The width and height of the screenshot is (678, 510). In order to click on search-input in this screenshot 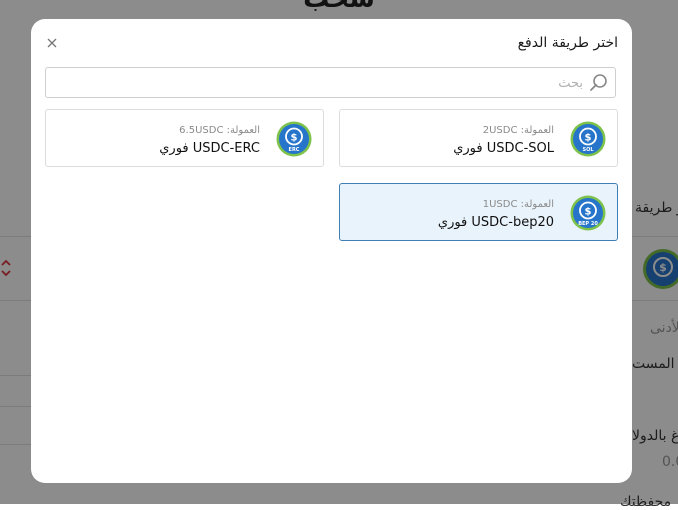, I will do `click(319, 83)`.